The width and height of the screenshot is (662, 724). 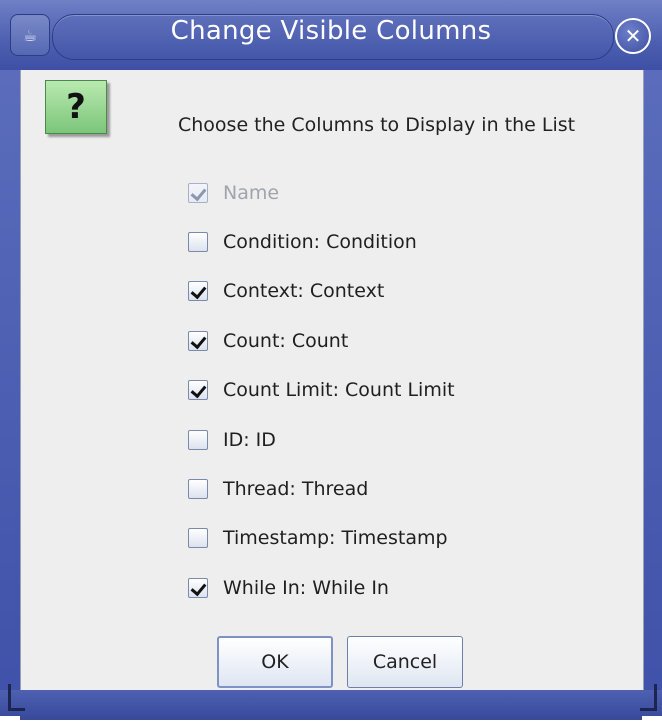 What do you see at coordinates (198, 439) in the screenshot?
I see `checkbox-id` at bounding box center [198, 439].